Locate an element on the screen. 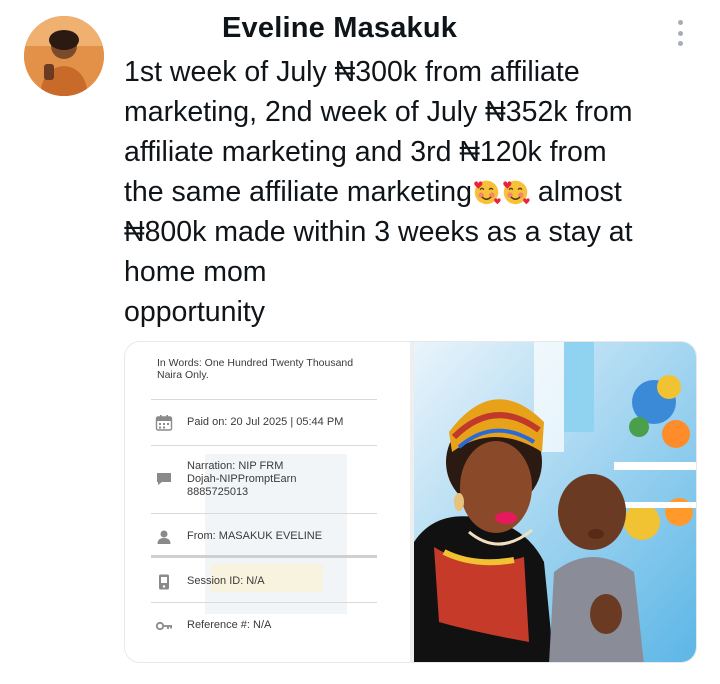 Image resolution: width=720 pixels, height=684 pixels. calendar-icon is located at coordinates (164, 423).